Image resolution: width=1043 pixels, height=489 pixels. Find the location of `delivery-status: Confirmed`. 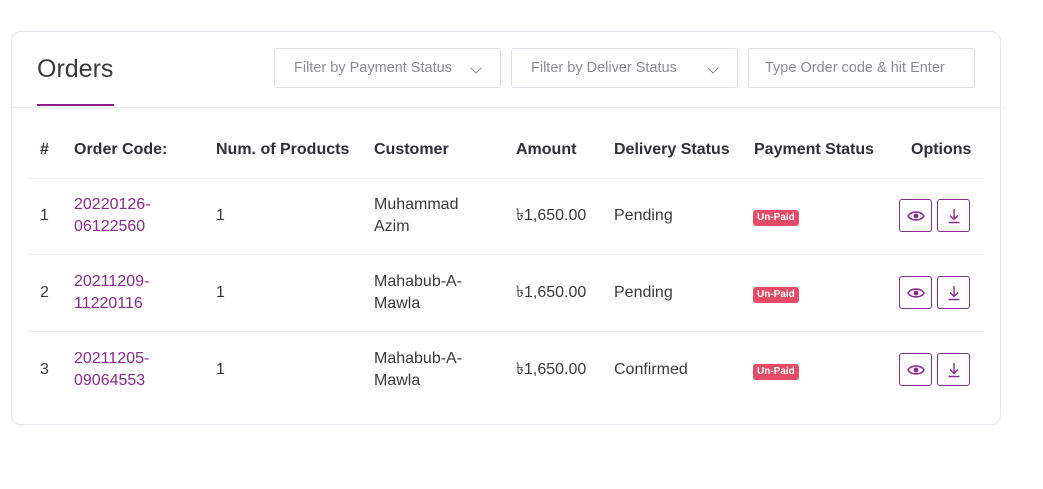

delivery-status: Confirmed is located at coordinates (651, 369).